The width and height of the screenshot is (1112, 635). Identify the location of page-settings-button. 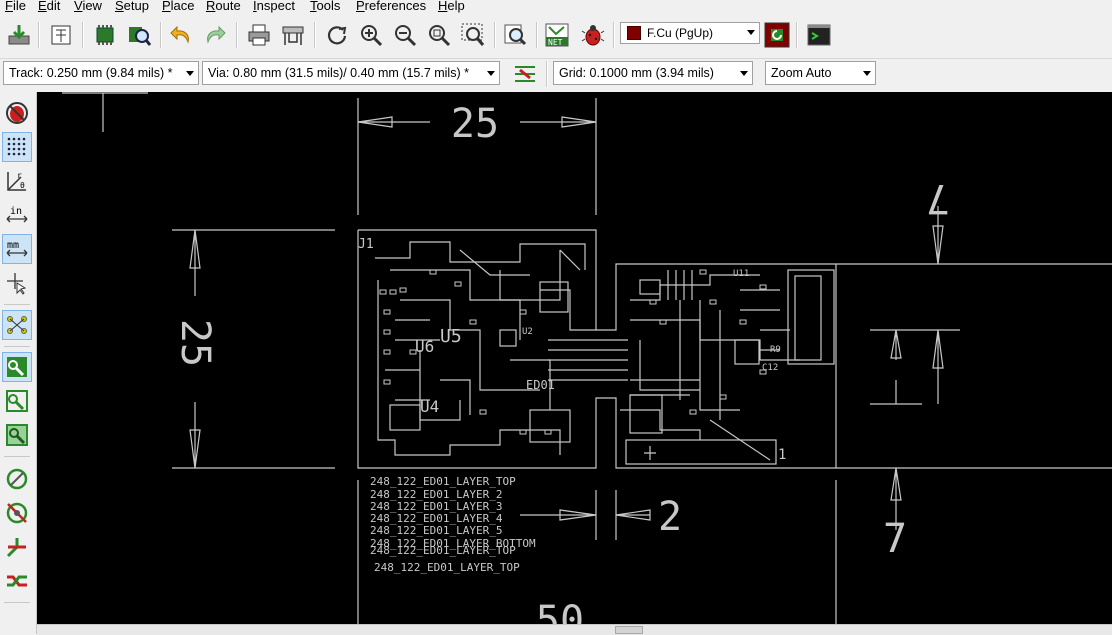
(61, 35).